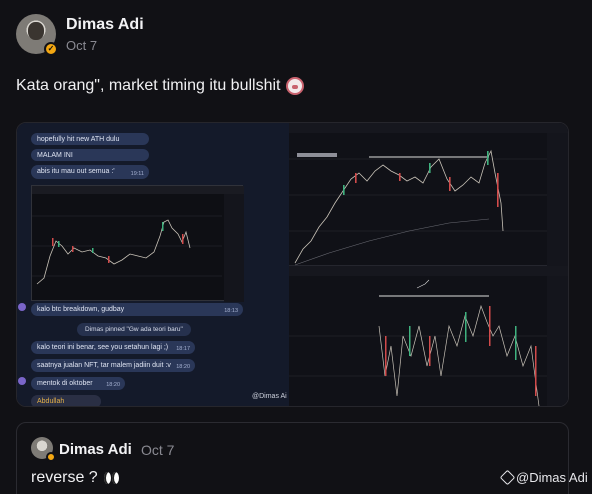 This screenshot has height=494, width=592. I want to click on chat-message: abis itu mau out semua :' 19:11, so click(90, 172).